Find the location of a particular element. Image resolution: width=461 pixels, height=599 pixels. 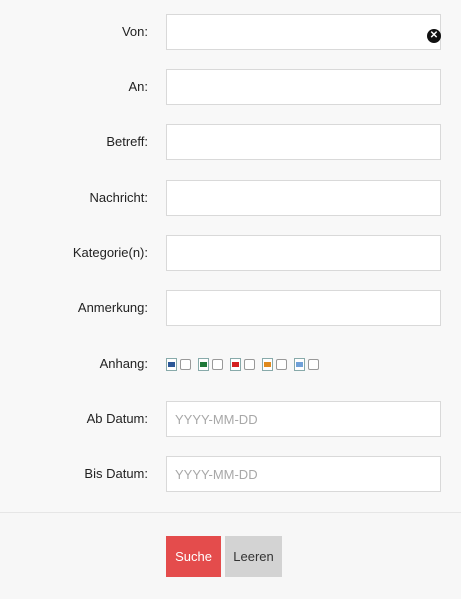

date-to-label: Bis Datum: is located at coordinates (116, 473).